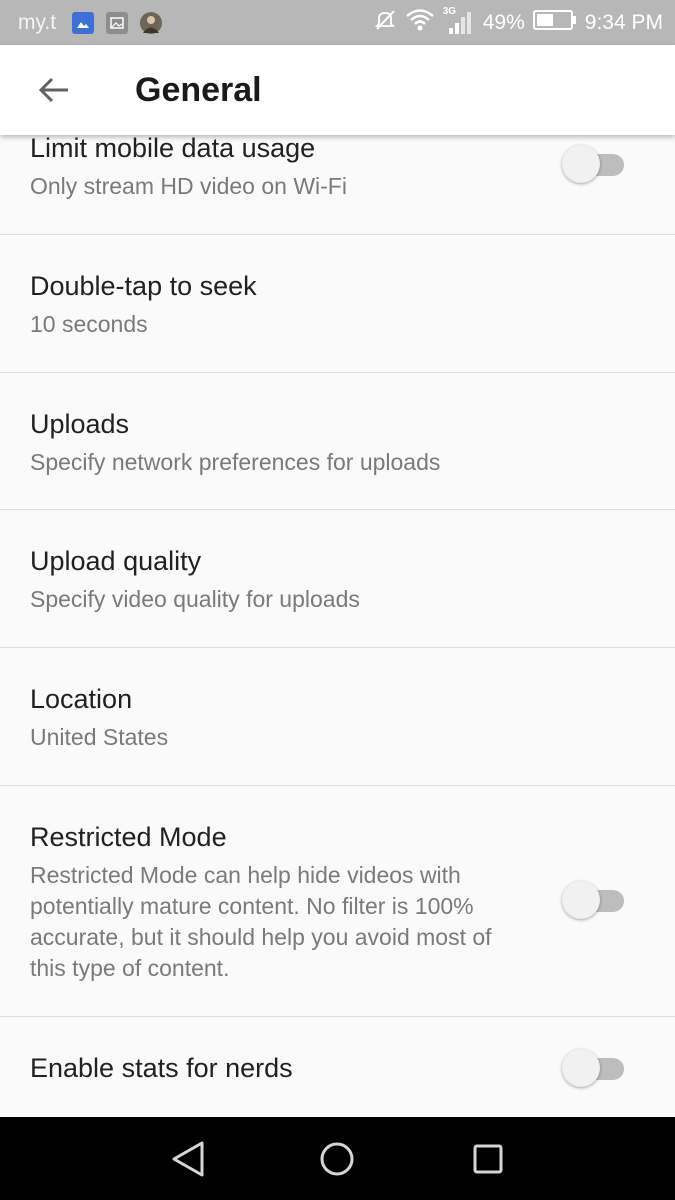  Describe the element at coordinates (235, 462) in the screenshot. I see `setting-subtitle: Specify network preferences for uploads` at that location.